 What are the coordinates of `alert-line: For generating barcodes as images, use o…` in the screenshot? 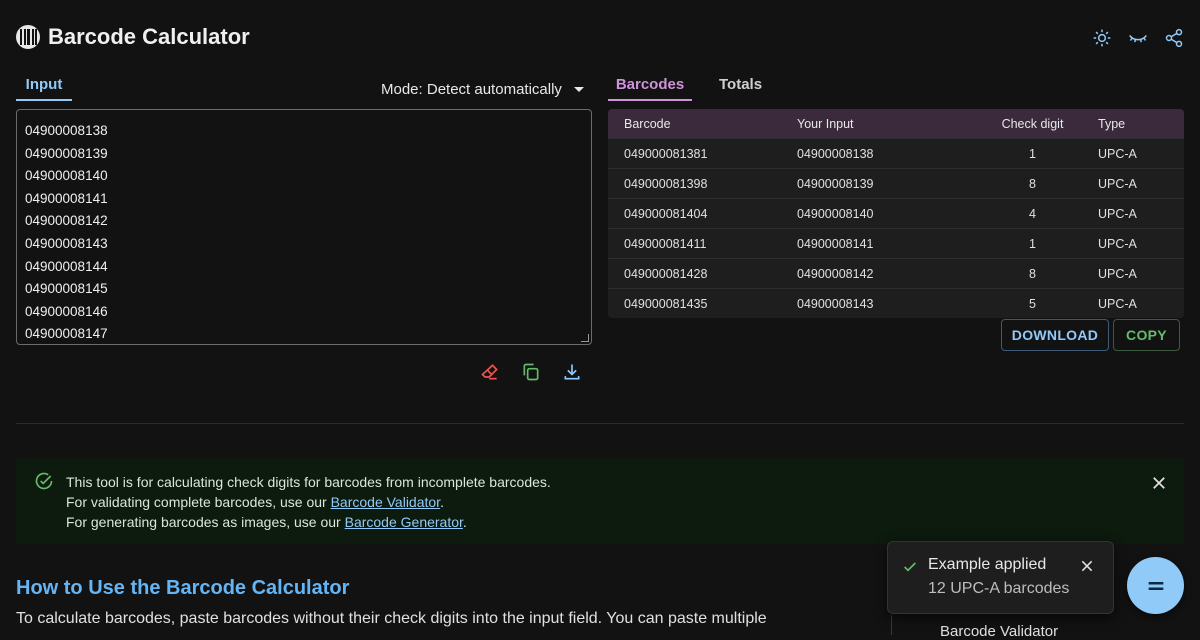 It's located at (266, 522).